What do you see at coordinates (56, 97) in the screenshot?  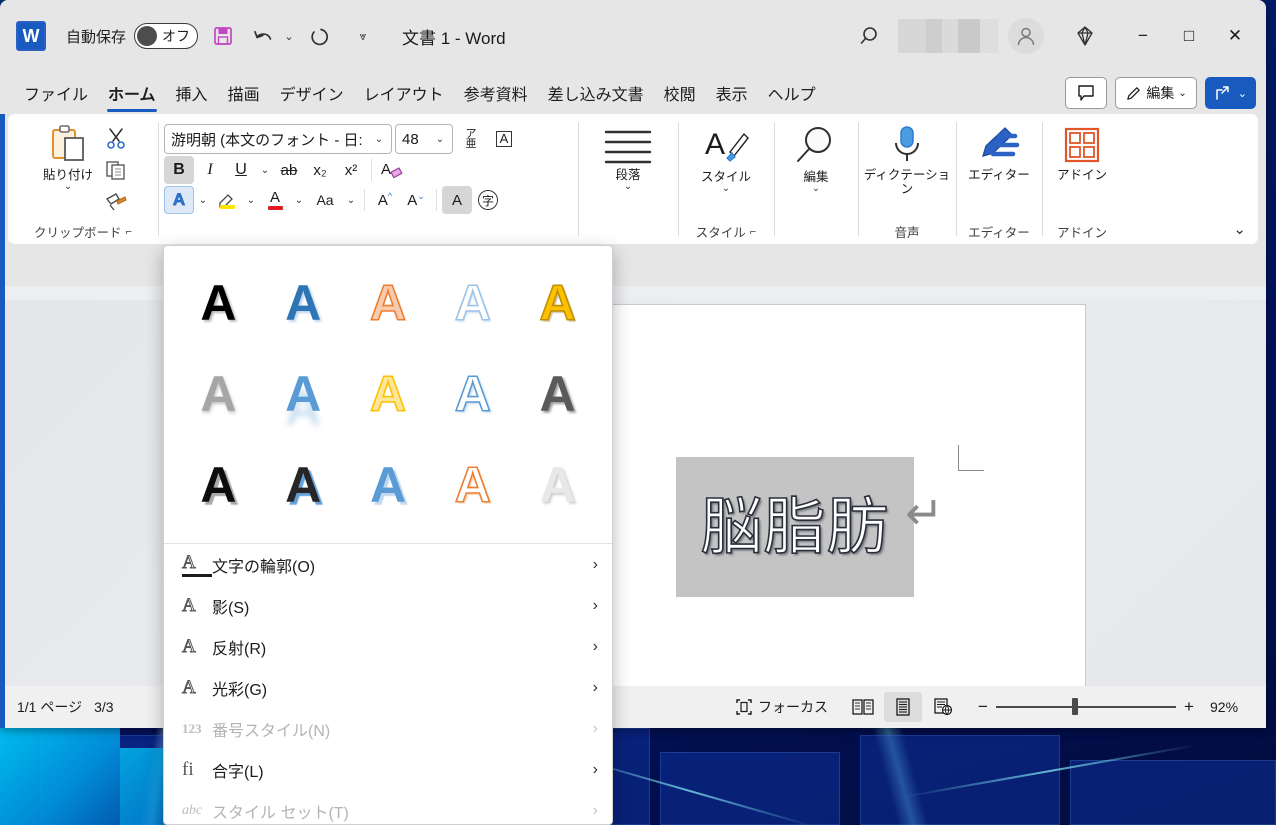 I see `tab-file: ファイル` at bounding box center [56, 97].